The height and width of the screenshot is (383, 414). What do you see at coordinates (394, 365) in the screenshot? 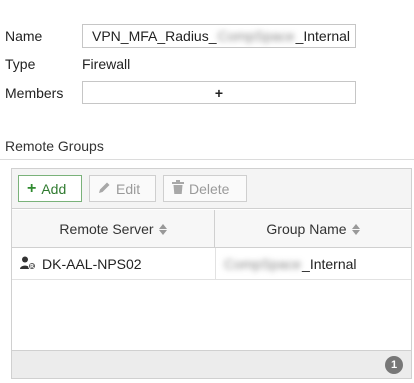
I see `count-badge: 1` at bounding box center [394, 365].